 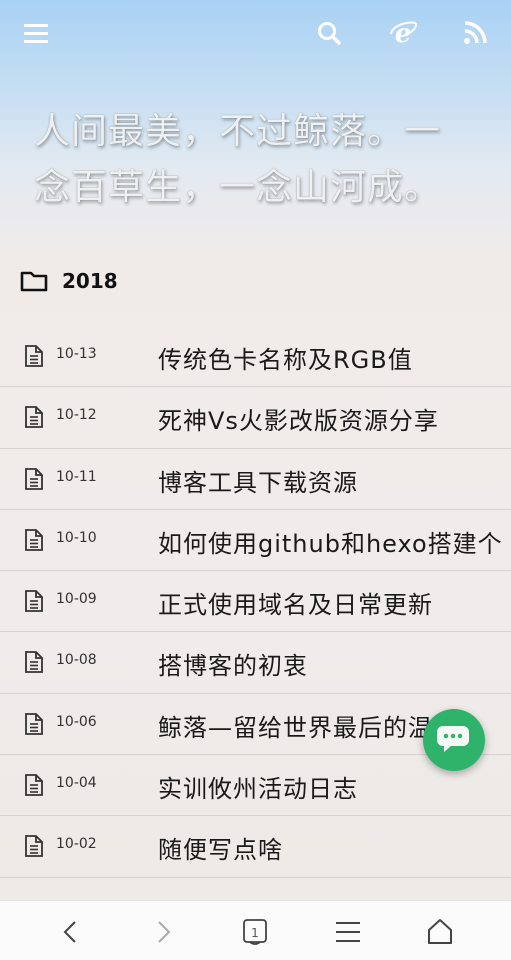 I want to click on post-title: 随便写点啥, so click(x=220, y=847).